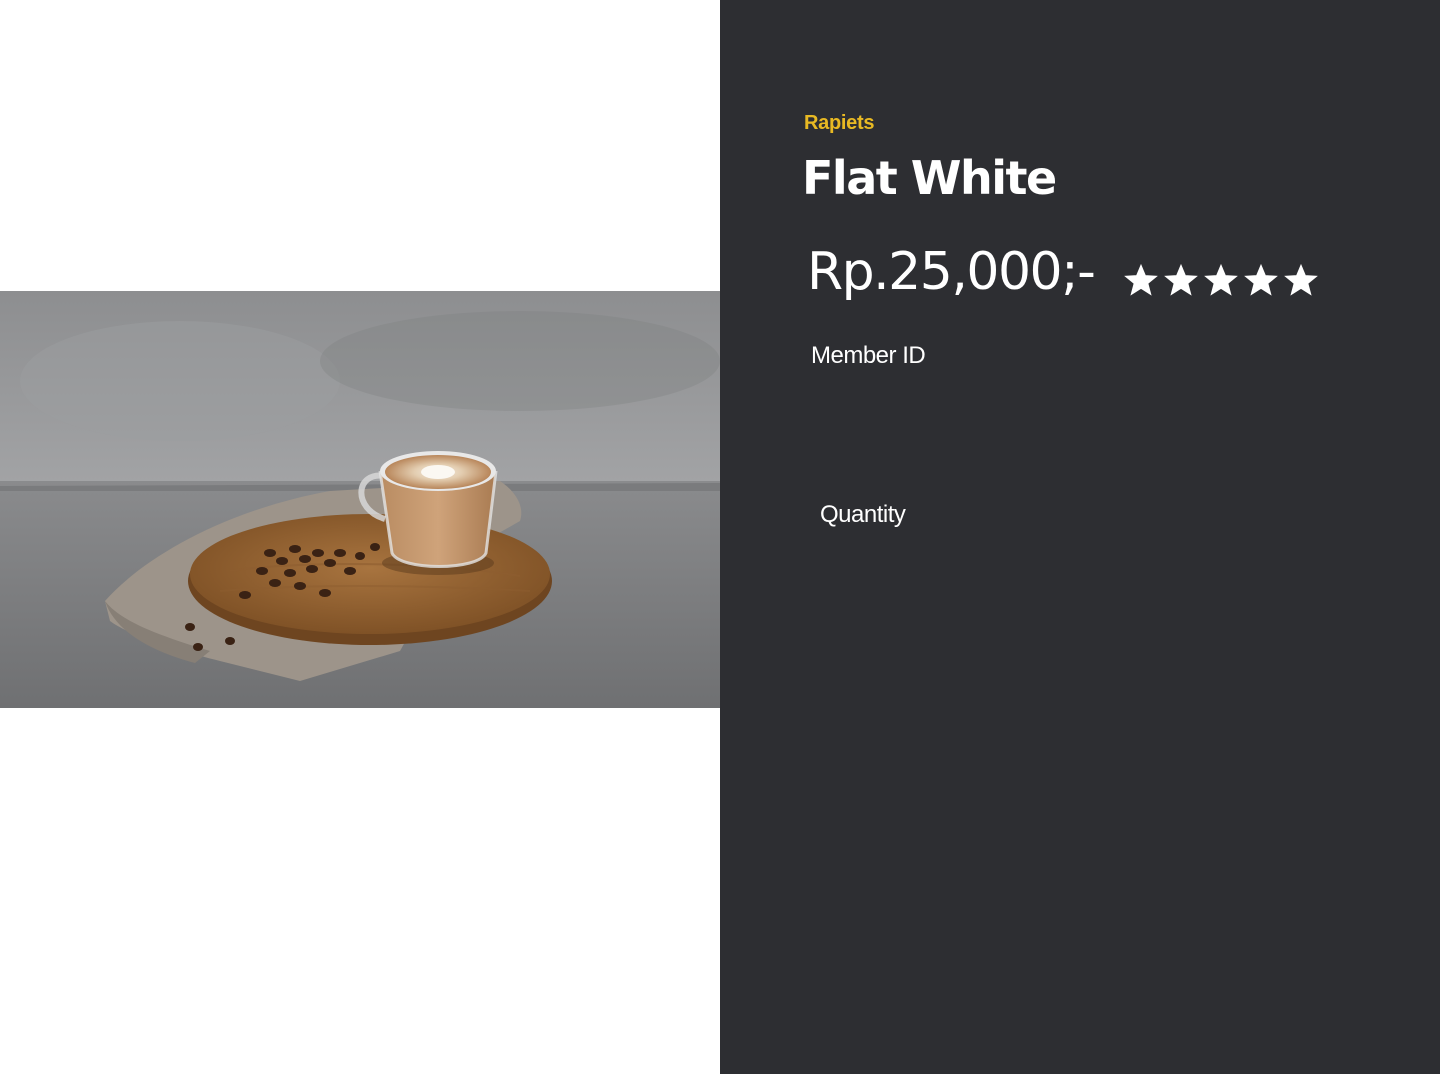  I want to click on product-title: Flat White, so click(929, 178).